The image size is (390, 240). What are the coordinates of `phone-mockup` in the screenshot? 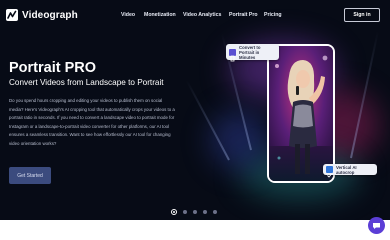 It's located at (301, 113).